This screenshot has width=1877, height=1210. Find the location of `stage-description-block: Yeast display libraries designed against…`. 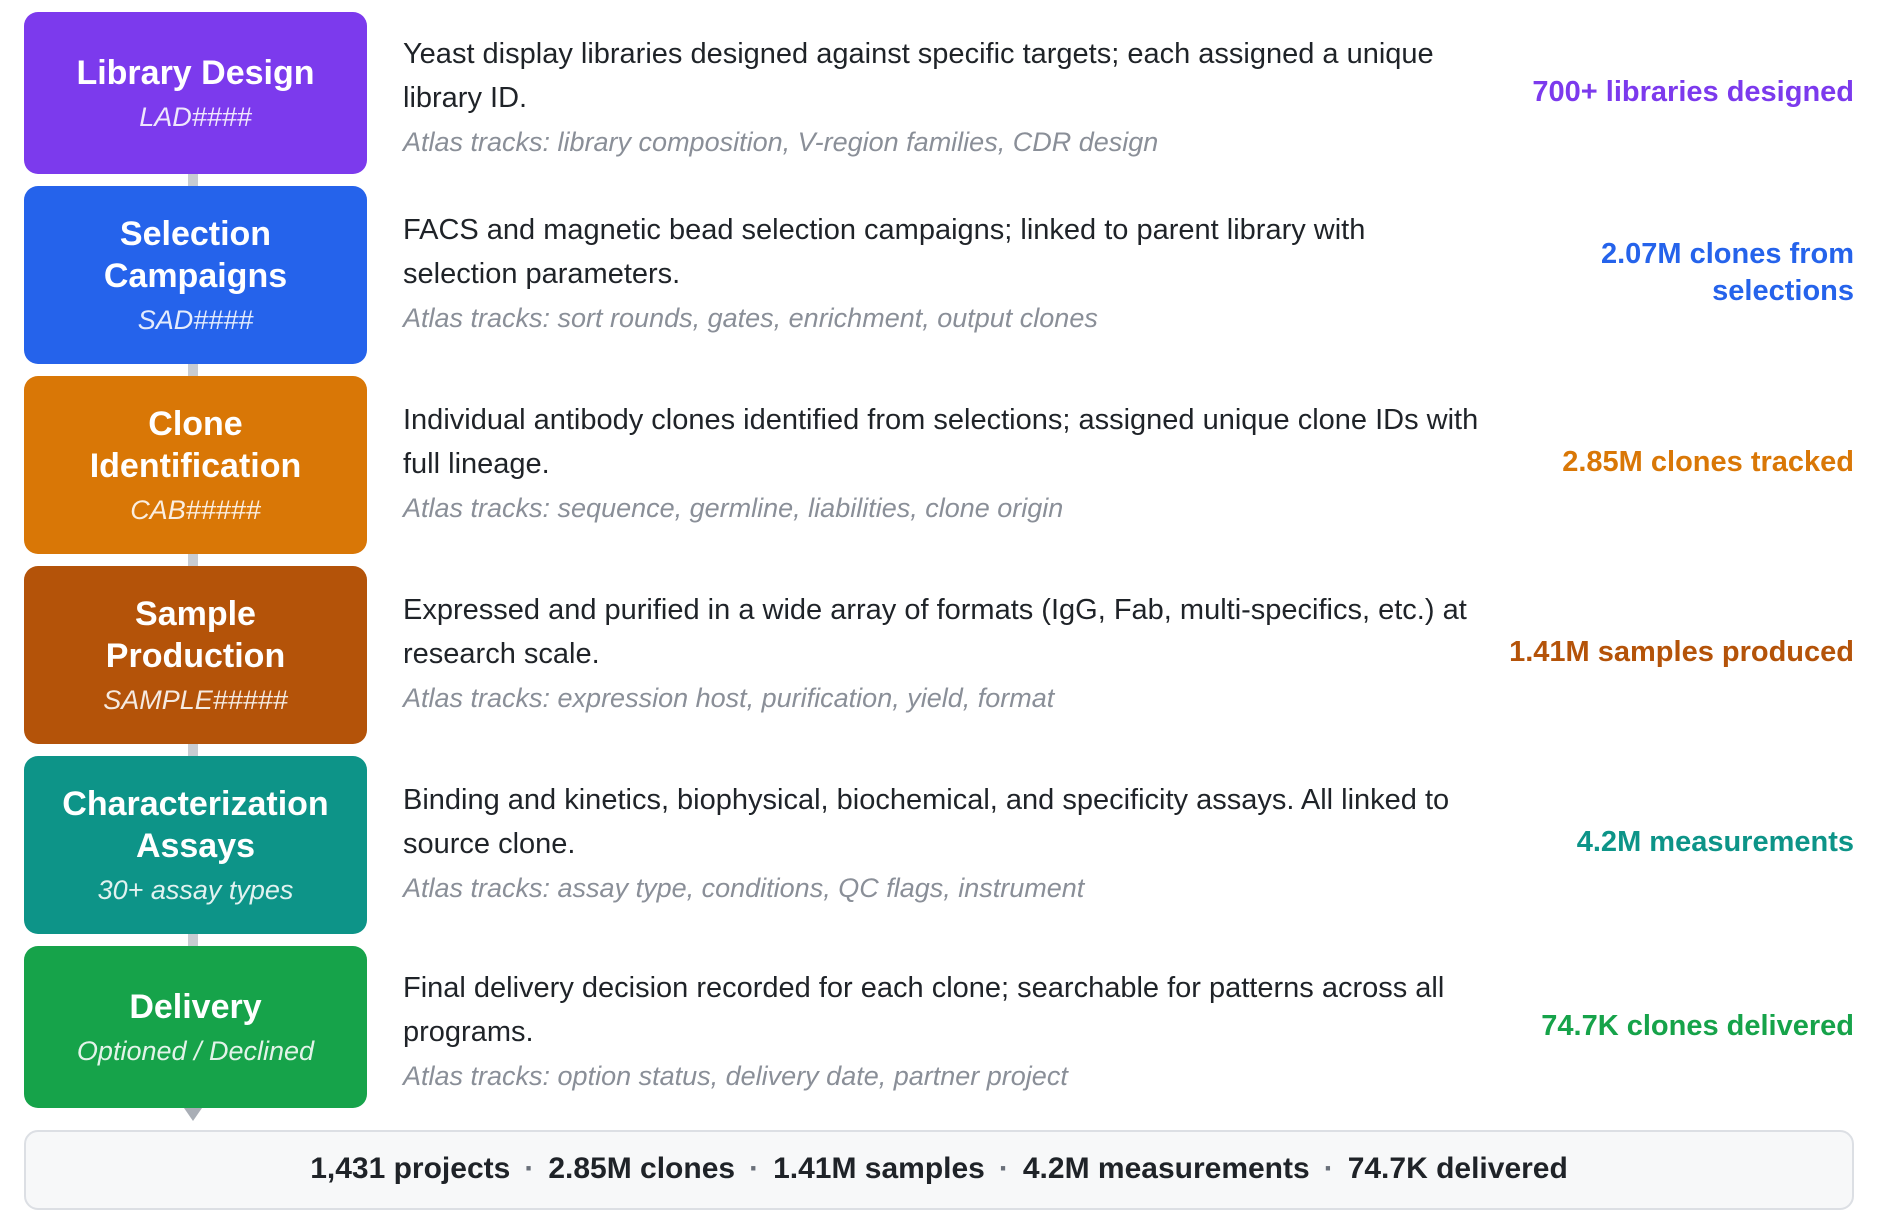

stage-description-block: Yeast display libraries designed against… is located at coordinates (943, 97).